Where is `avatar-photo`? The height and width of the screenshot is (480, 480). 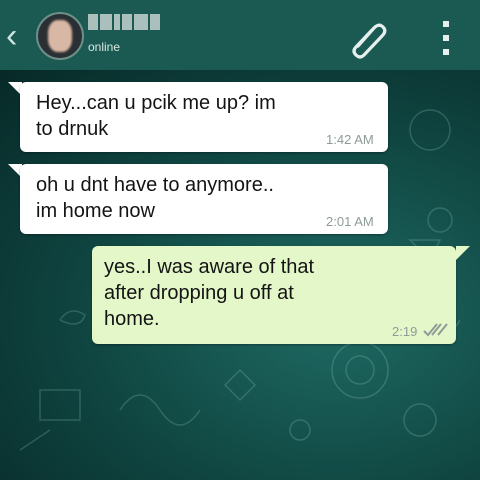 avatar-photo is located at coordinates (60, 36).